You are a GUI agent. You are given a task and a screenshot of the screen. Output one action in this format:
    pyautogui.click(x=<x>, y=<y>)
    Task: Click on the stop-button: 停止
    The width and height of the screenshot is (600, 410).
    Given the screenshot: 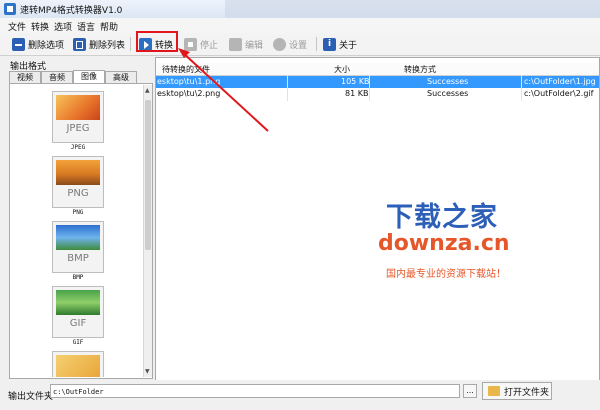 What is the action you would take?
    pyautogui.click(x=201, y=44)
    